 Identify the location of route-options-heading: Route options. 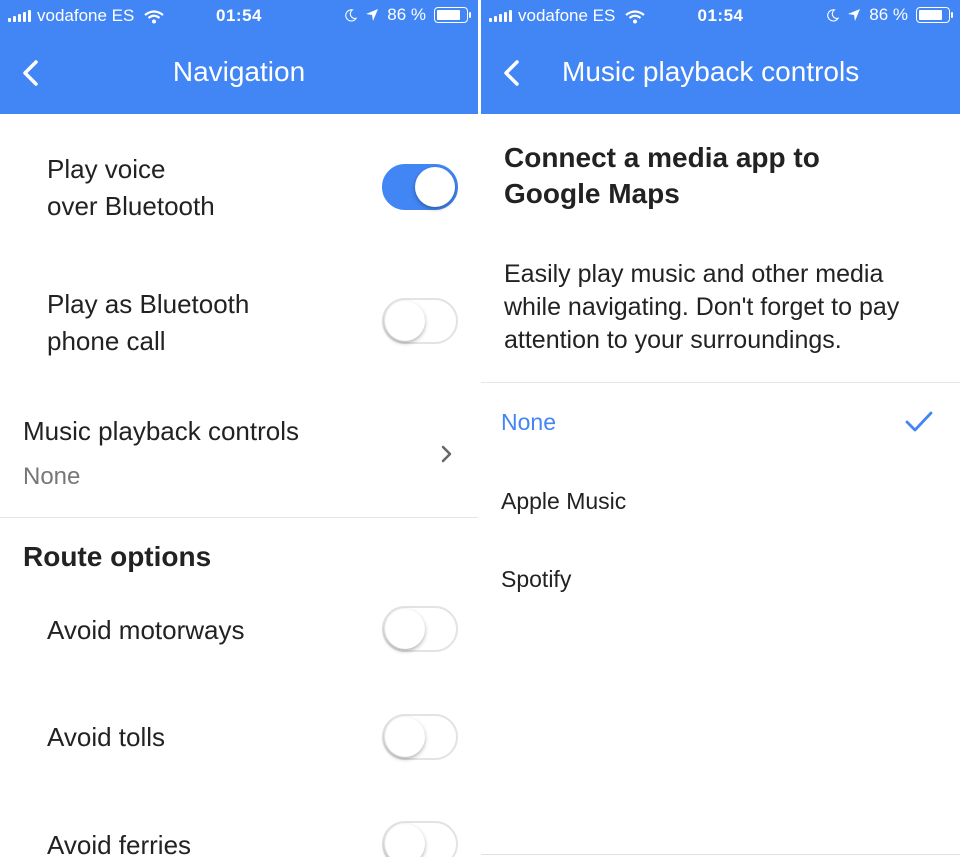
(117, 556).